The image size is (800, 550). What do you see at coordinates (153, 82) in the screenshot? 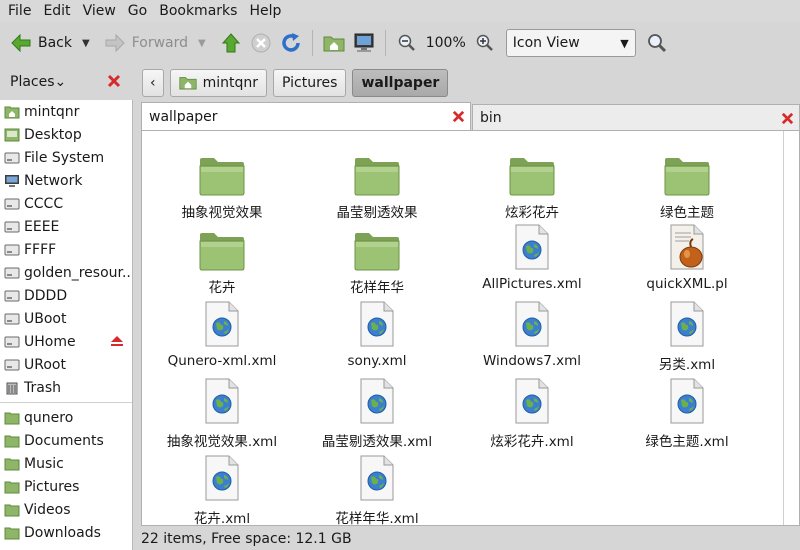
I see `path-back-arrow: ‹` at bounding box center [153, 82].